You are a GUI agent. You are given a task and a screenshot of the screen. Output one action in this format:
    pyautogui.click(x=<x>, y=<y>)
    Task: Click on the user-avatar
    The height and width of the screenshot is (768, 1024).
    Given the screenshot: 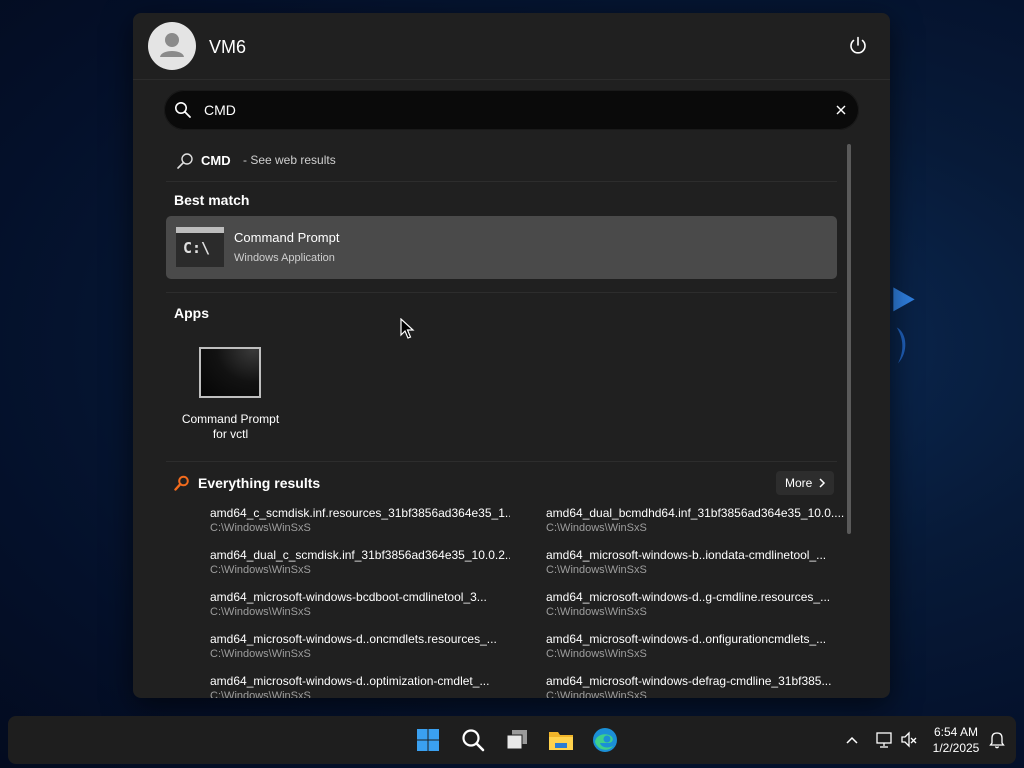 What is the action you would take?
    pyautogui.click(x=172, y=46)
    